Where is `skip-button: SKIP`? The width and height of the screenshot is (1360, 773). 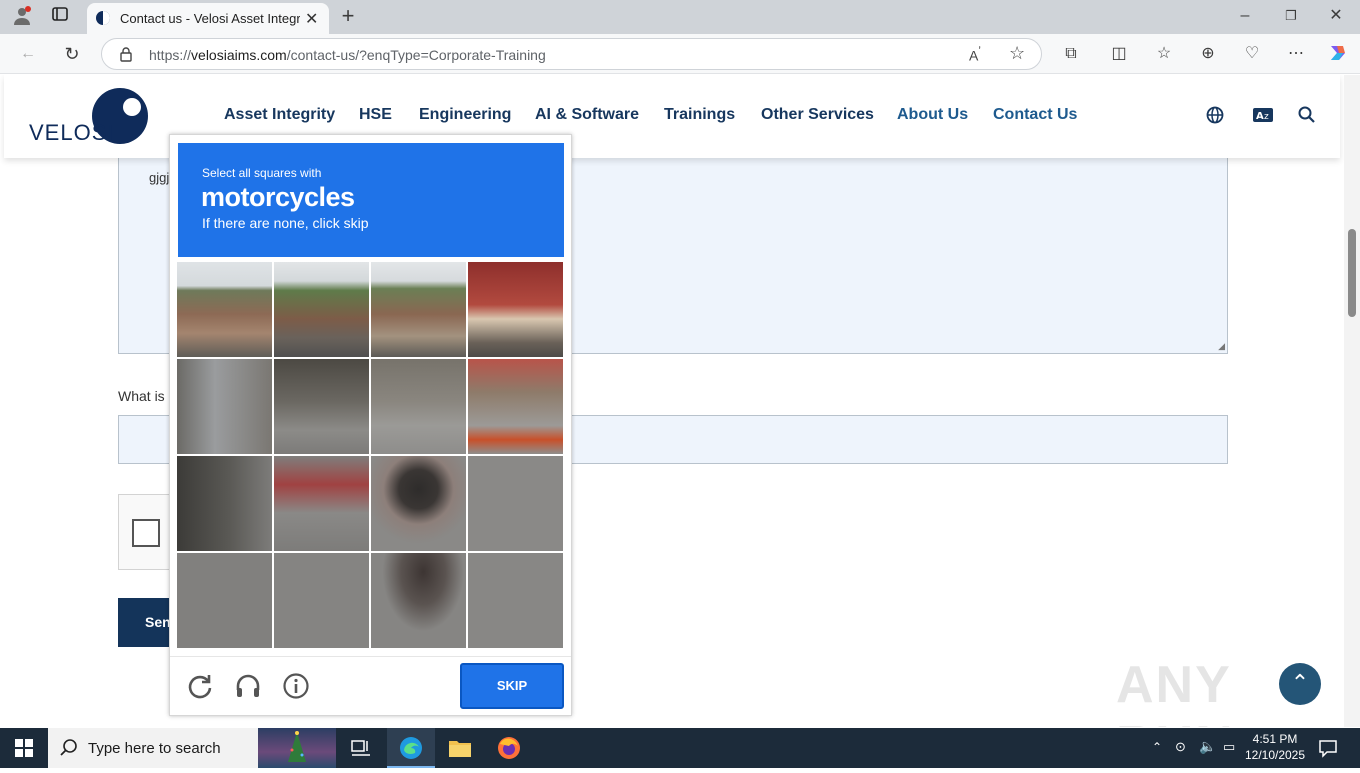
skip-button: SKIP is located at coordinates (512, 686).